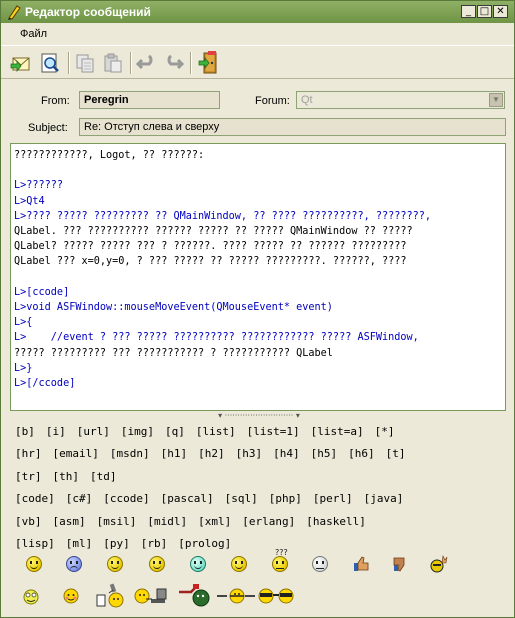  What do you see at coordinates (361, 564) in the screenshot?
I see `thumbs-up-icon` at bounding box center [361, 564].